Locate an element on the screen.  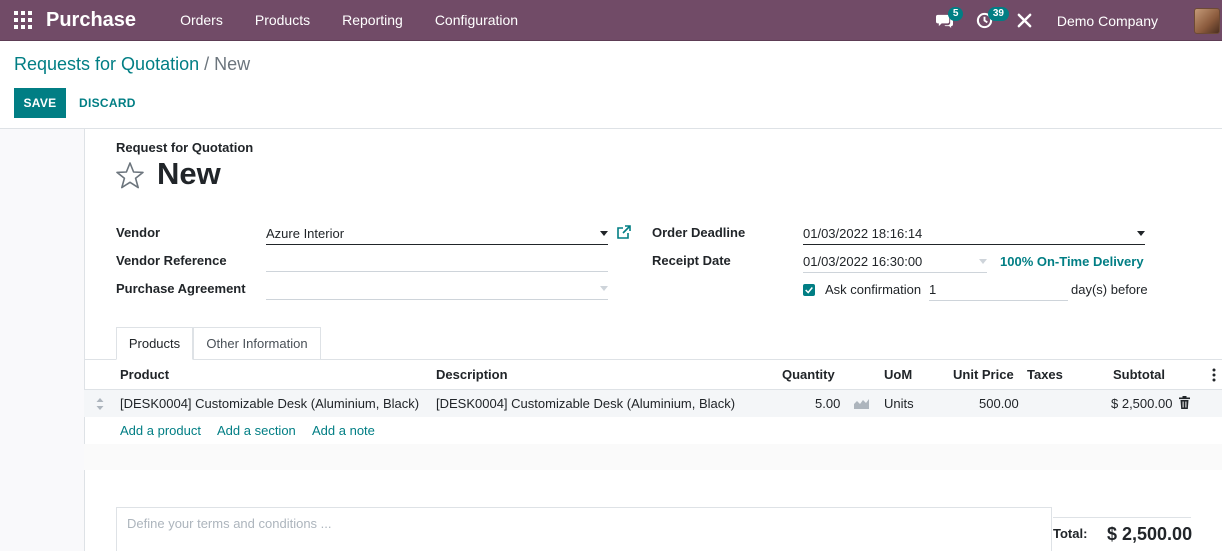
vendor-field: Azure Interior is located at coordinates (437, 234).